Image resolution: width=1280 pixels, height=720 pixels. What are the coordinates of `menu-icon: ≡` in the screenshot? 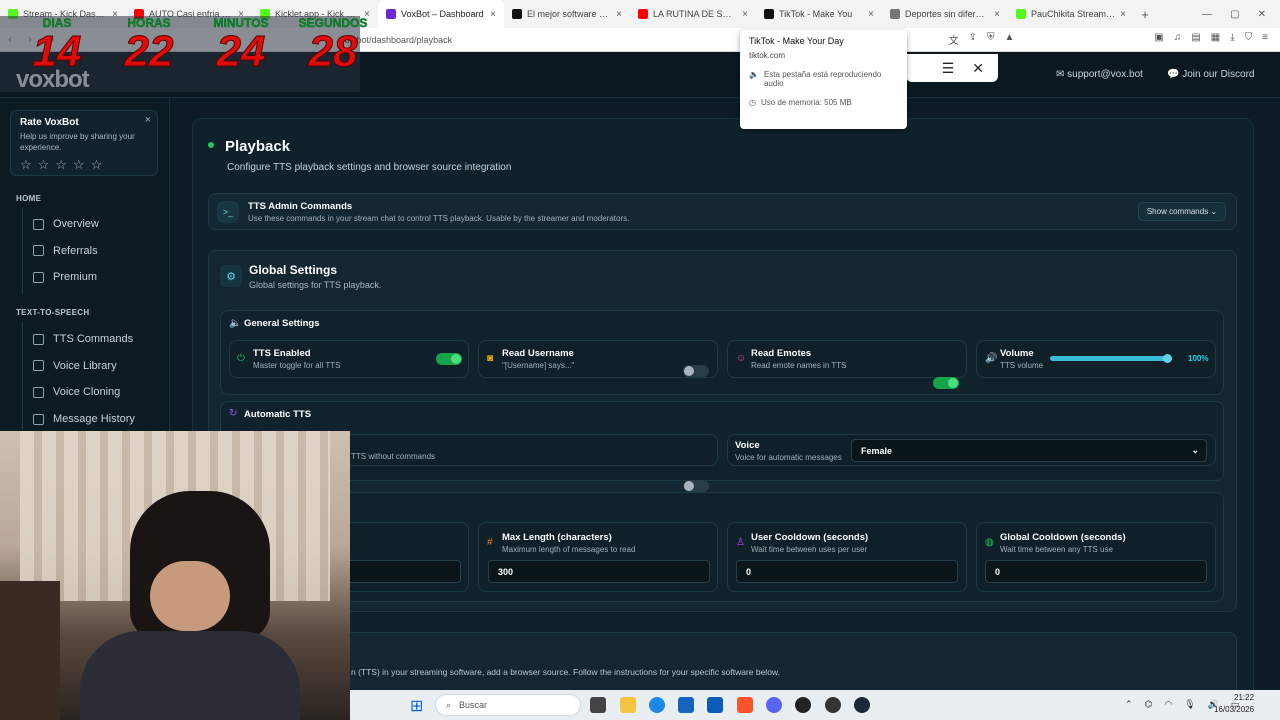 It's located at (1265, 39).